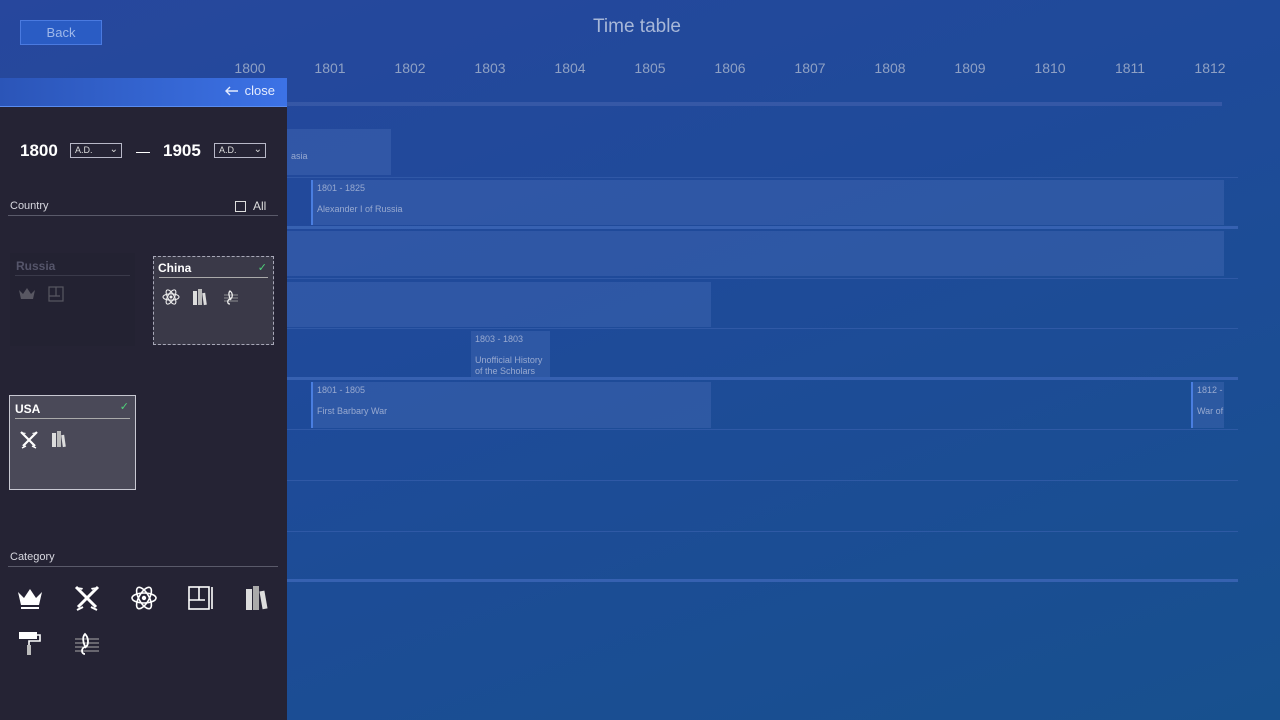 The width and height of the screenshot is (1280, 720). What do you see at coordinates (175, 268) in the screenshot?
I see `country-name: China` at bounding box center [175, 268].